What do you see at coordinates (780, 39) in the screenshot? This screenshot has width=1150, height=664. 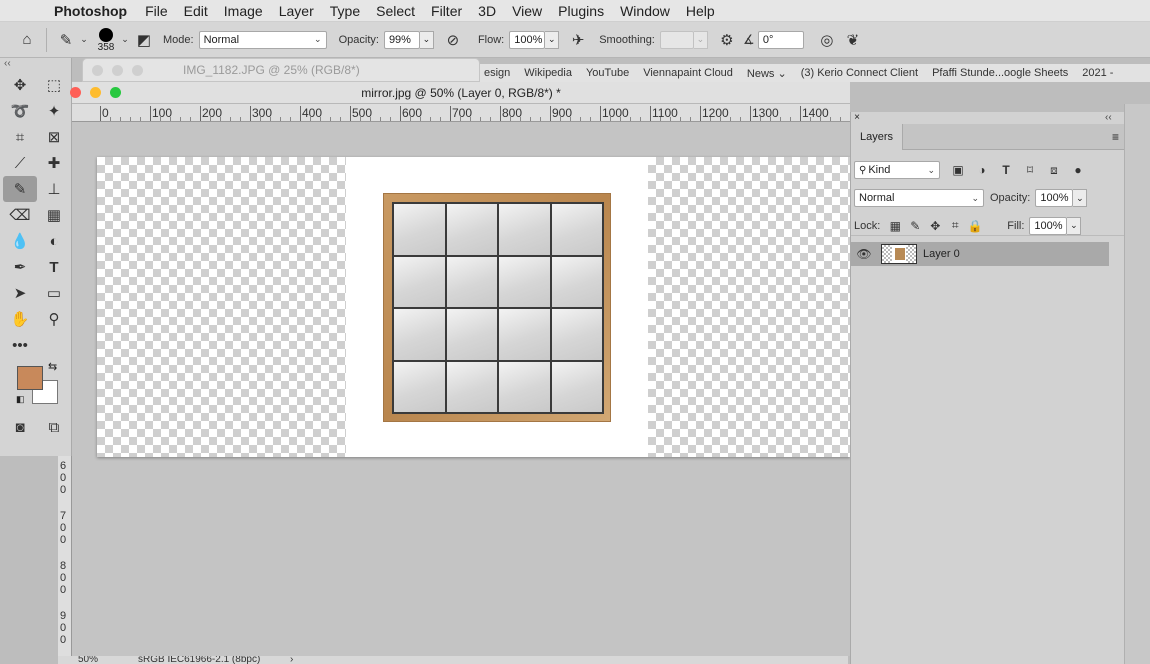 I see `angle-input: 0°` at bounding box center [780, 39].